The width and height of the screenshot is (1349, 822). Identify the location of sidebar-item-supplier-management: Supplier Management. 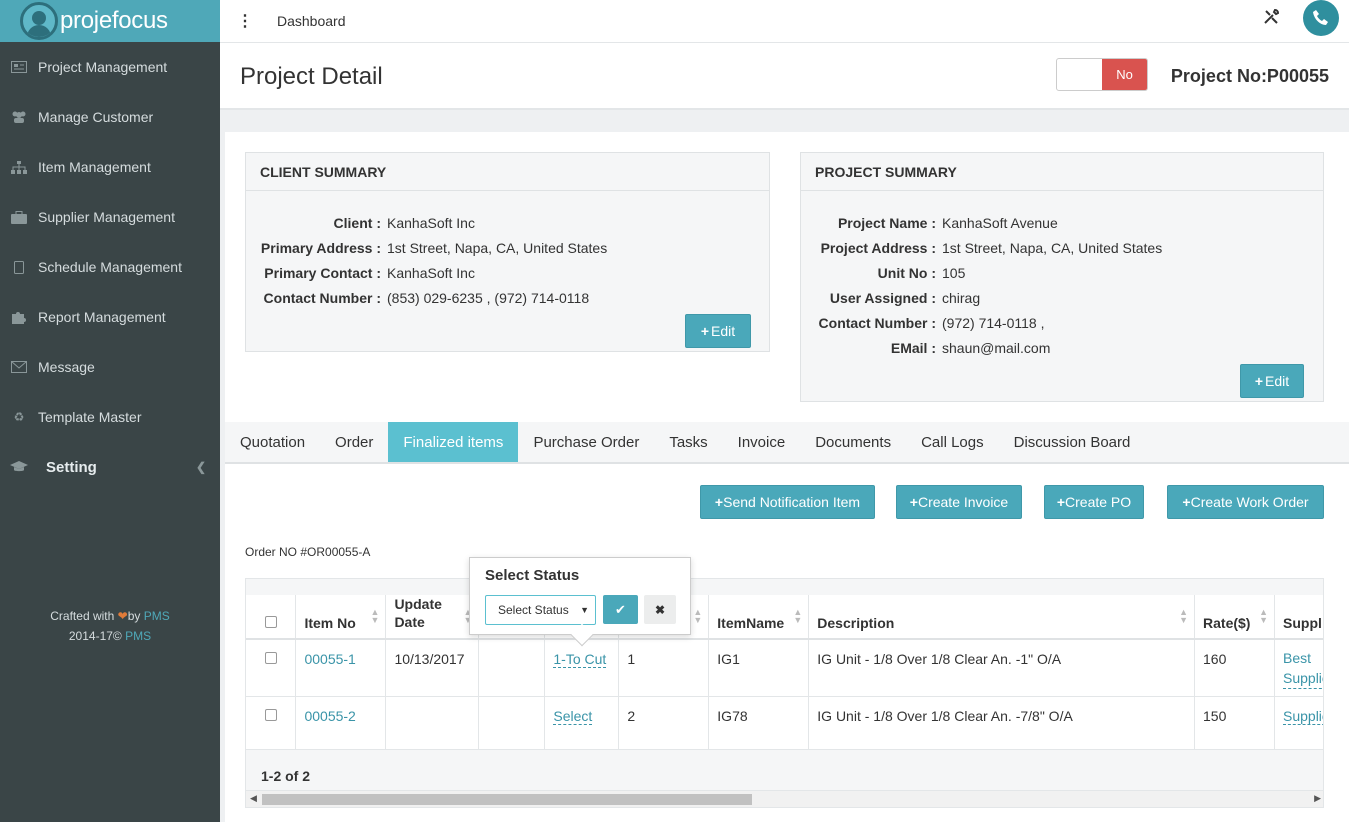
(110, 217).